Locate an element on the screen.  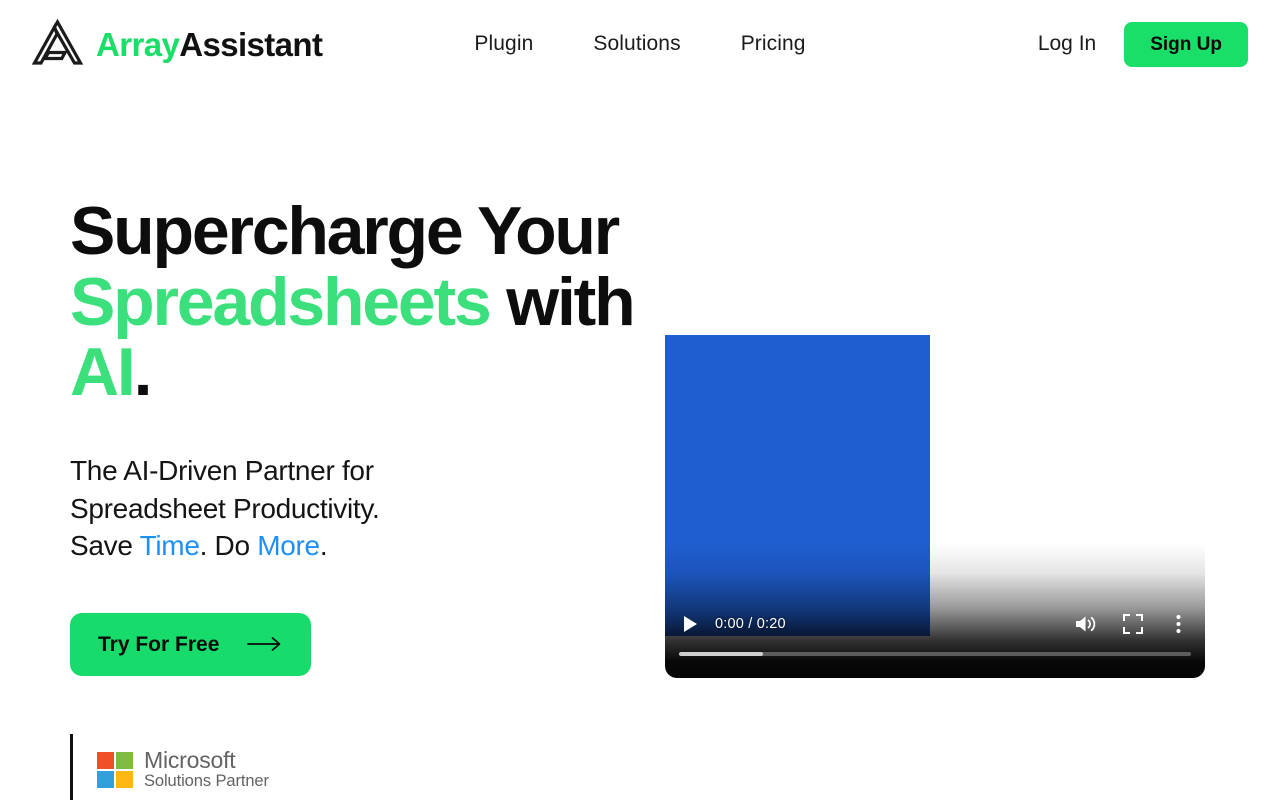
hero-headline-spreadsheets: Spreadsheets is located at coordinates (281, 301).